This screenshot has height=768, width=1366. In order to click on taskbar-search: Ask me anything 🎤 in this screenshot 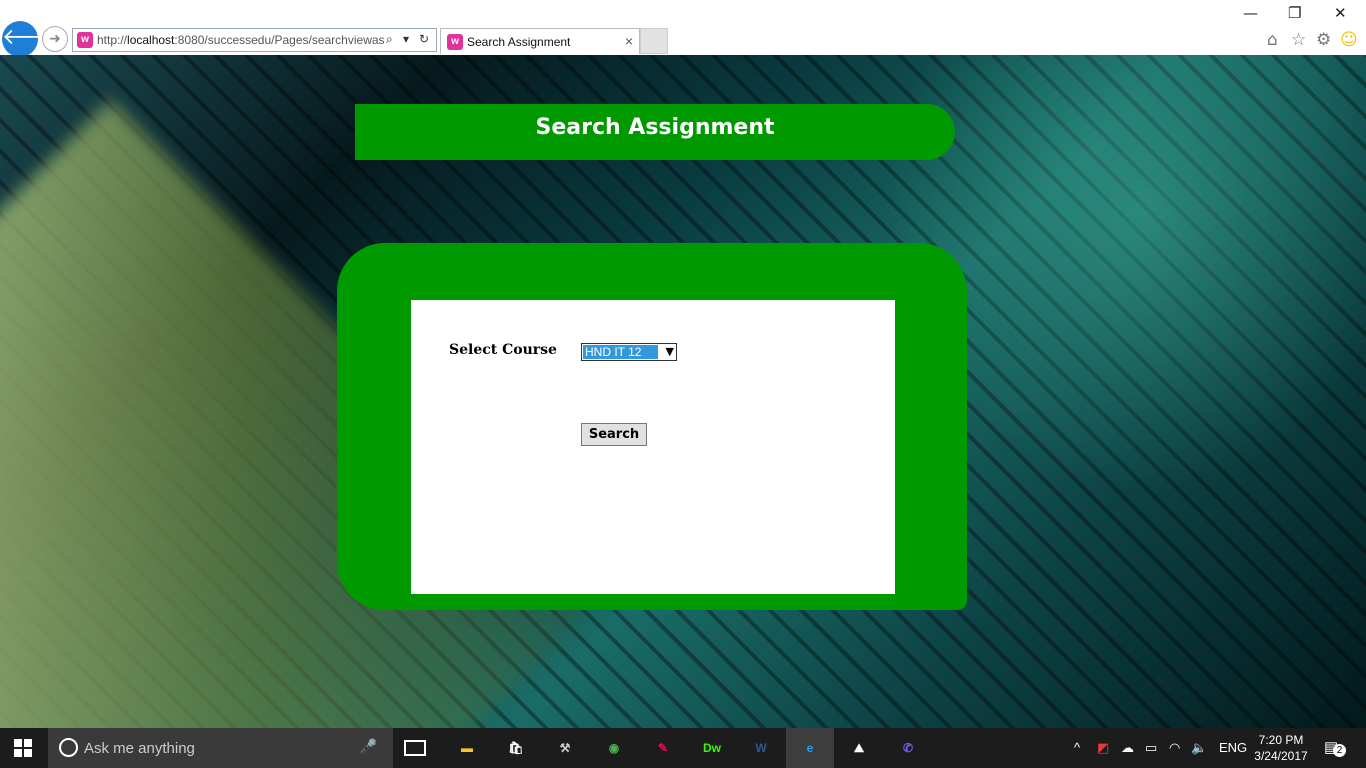, I will do `click(220, 748)`.